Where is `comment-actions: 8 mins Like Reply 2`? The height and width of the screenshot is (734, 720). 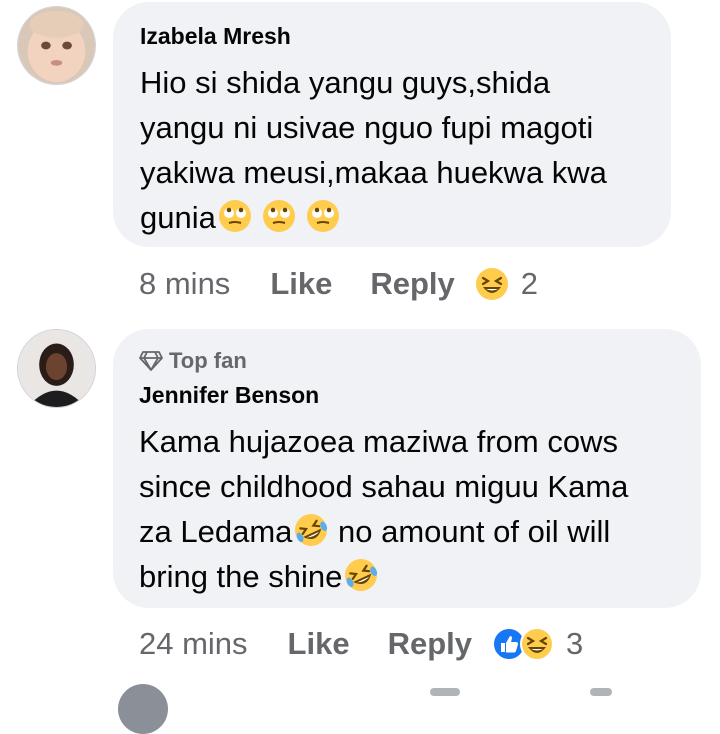 comment-actions: 8 mins Like Reply 2 is located at coordinates (338, 284).